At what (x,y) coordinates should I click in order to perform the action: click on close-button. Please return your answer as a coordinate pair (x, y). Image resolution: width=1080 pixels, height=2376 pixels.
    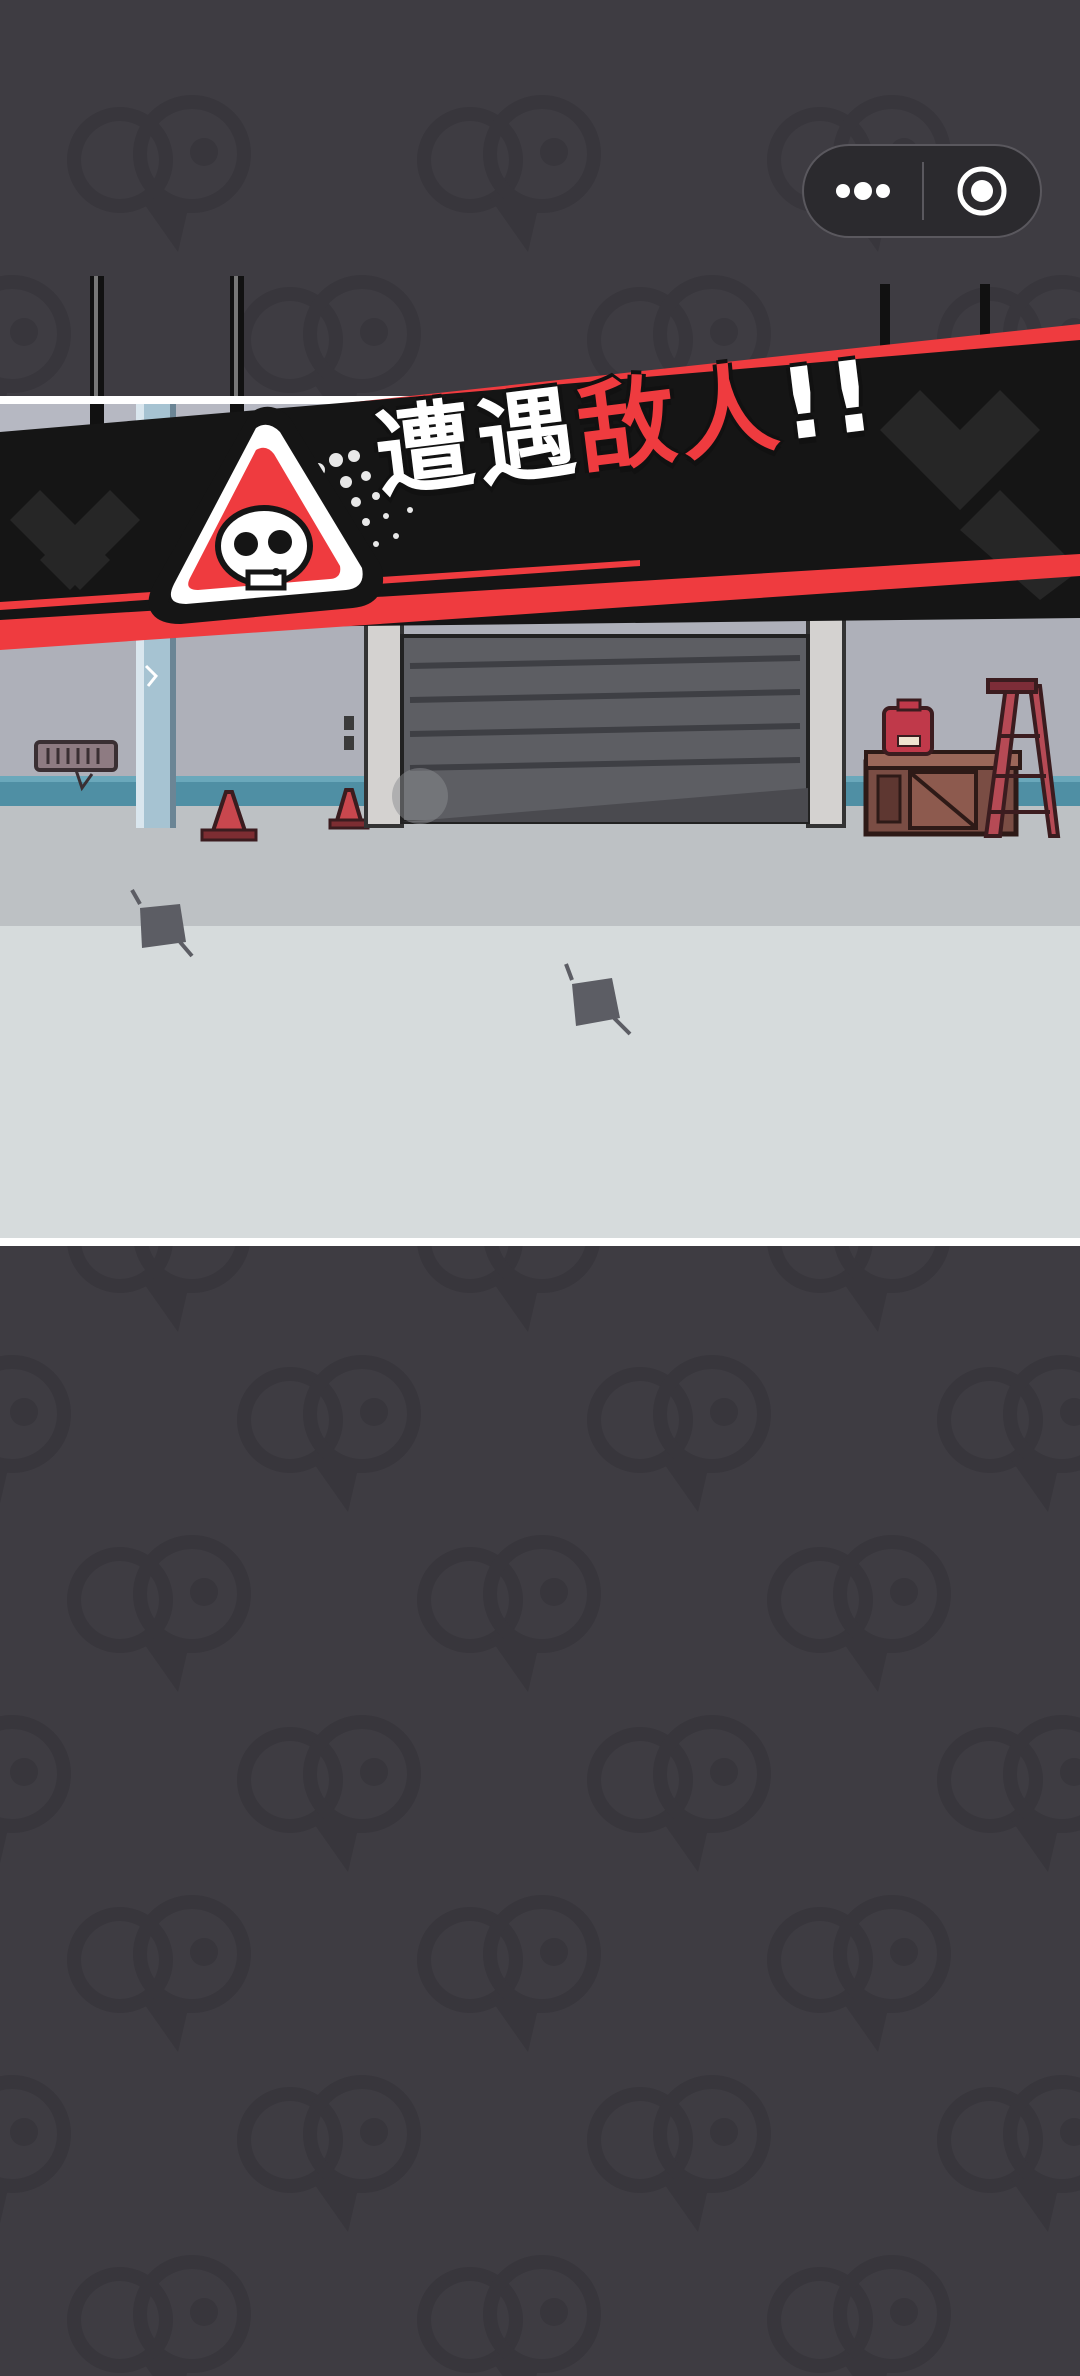
    Looking at the image, I should click on (982, 191).